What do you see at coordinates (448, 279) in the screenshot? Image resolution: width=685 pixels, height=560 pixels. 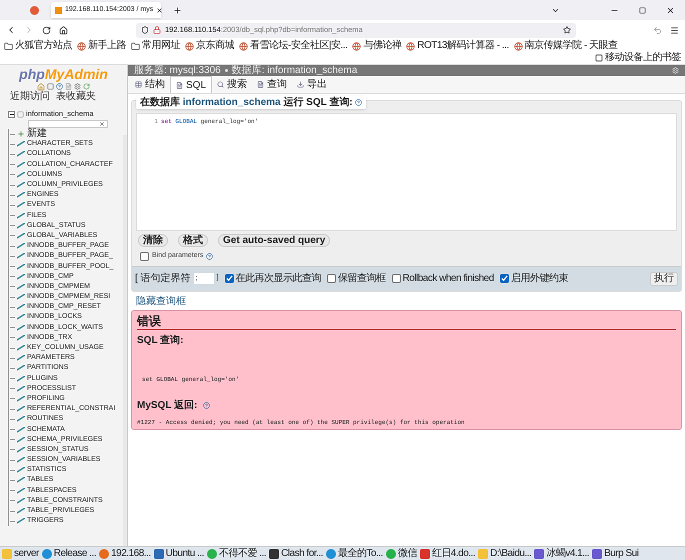 I see `checkbox-label: Rollback when finished` at bounding box center [448, 279].